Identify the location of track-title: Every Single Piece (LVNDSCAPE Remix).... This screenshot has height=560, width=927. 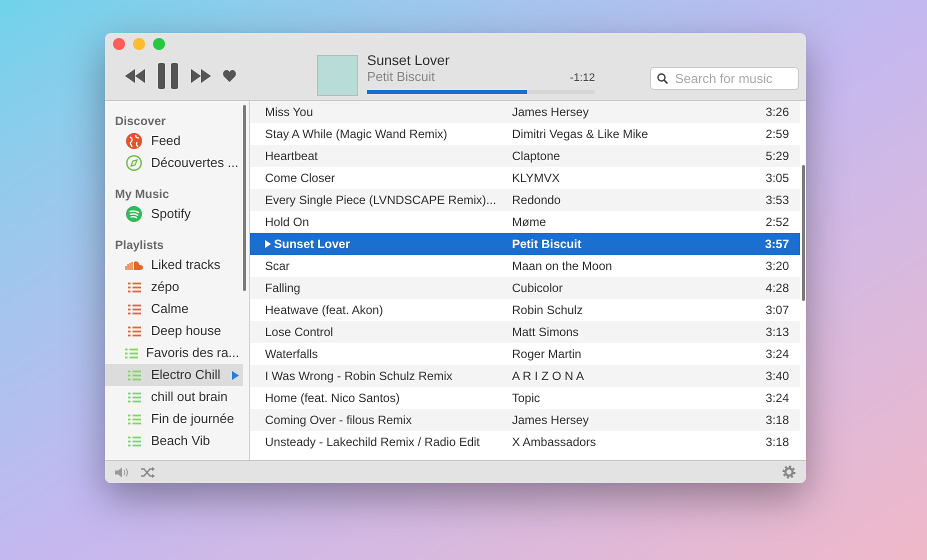
(380, 200).